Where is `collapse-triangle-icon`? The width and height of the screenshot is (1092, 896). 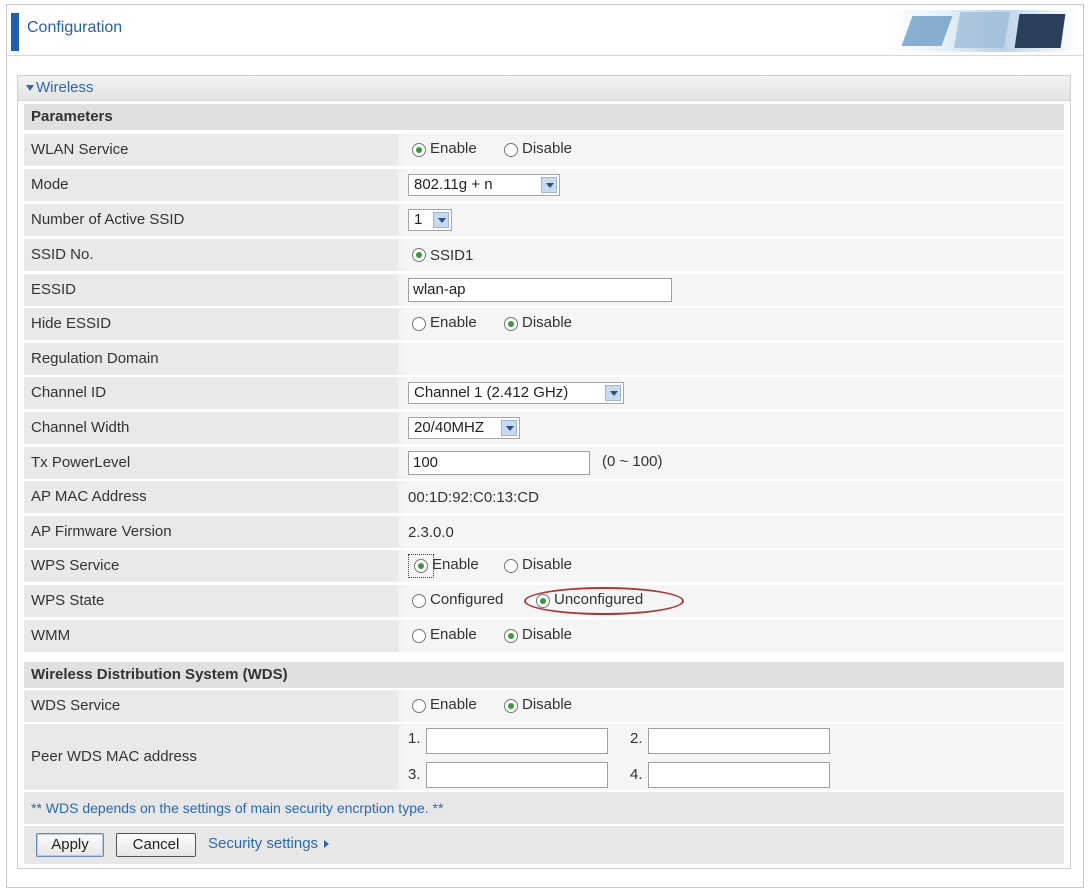 collapse-triangle-icon is located at coordinates (30, 88).